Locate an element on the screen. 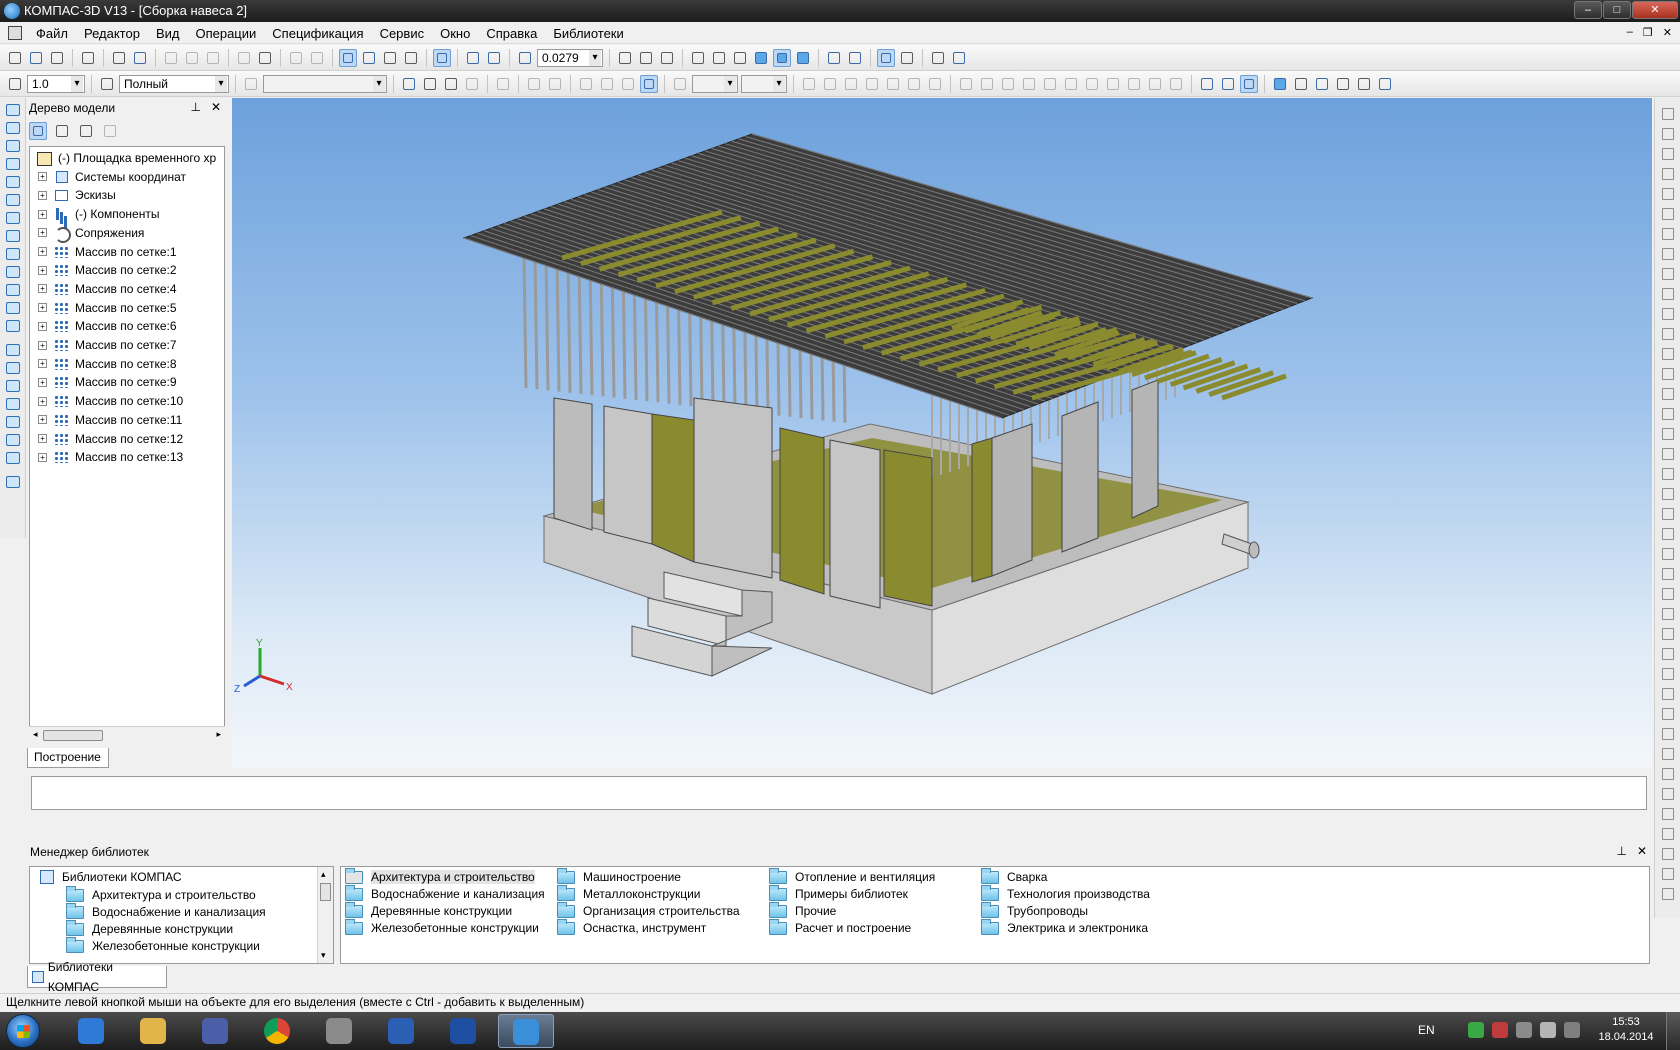 The width and height of the screenshot is (1680, 1050). dimension-11-icon is located at coordinates (1176, 84).